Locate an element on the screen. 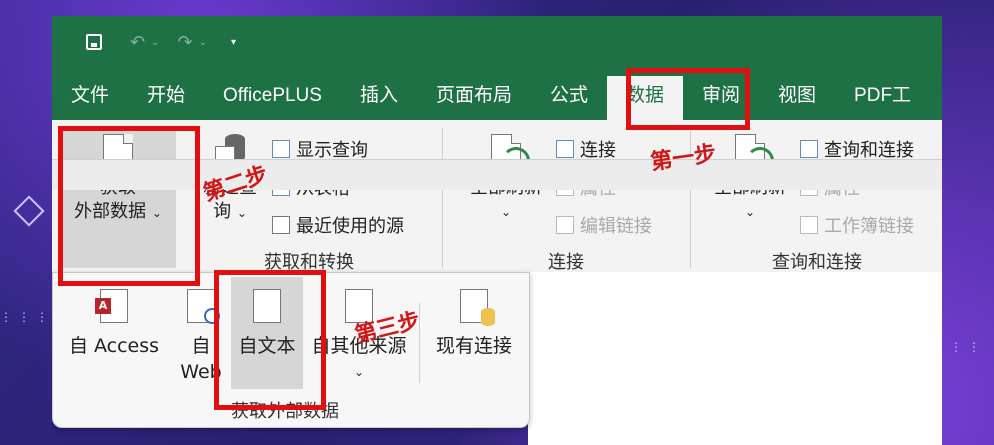  workbook-links-icon is located at coordinates (809, 225).